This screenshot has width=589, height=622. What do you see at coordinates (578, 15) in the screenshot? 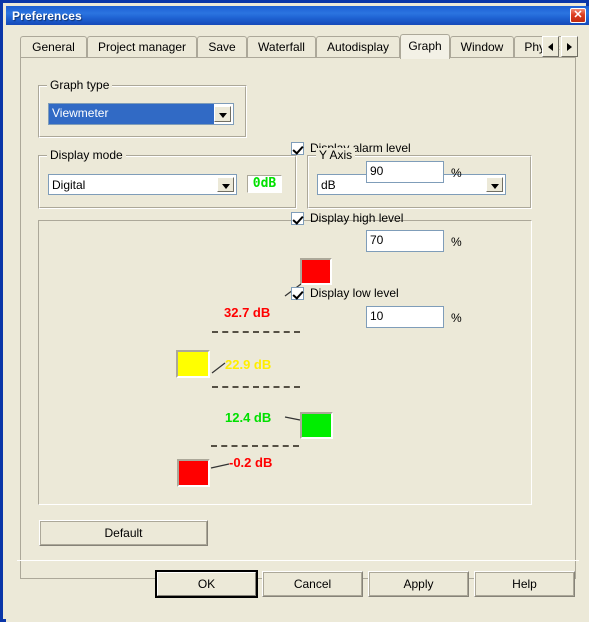
I see `close-icon: ✕` at bounding box center [578, 15].